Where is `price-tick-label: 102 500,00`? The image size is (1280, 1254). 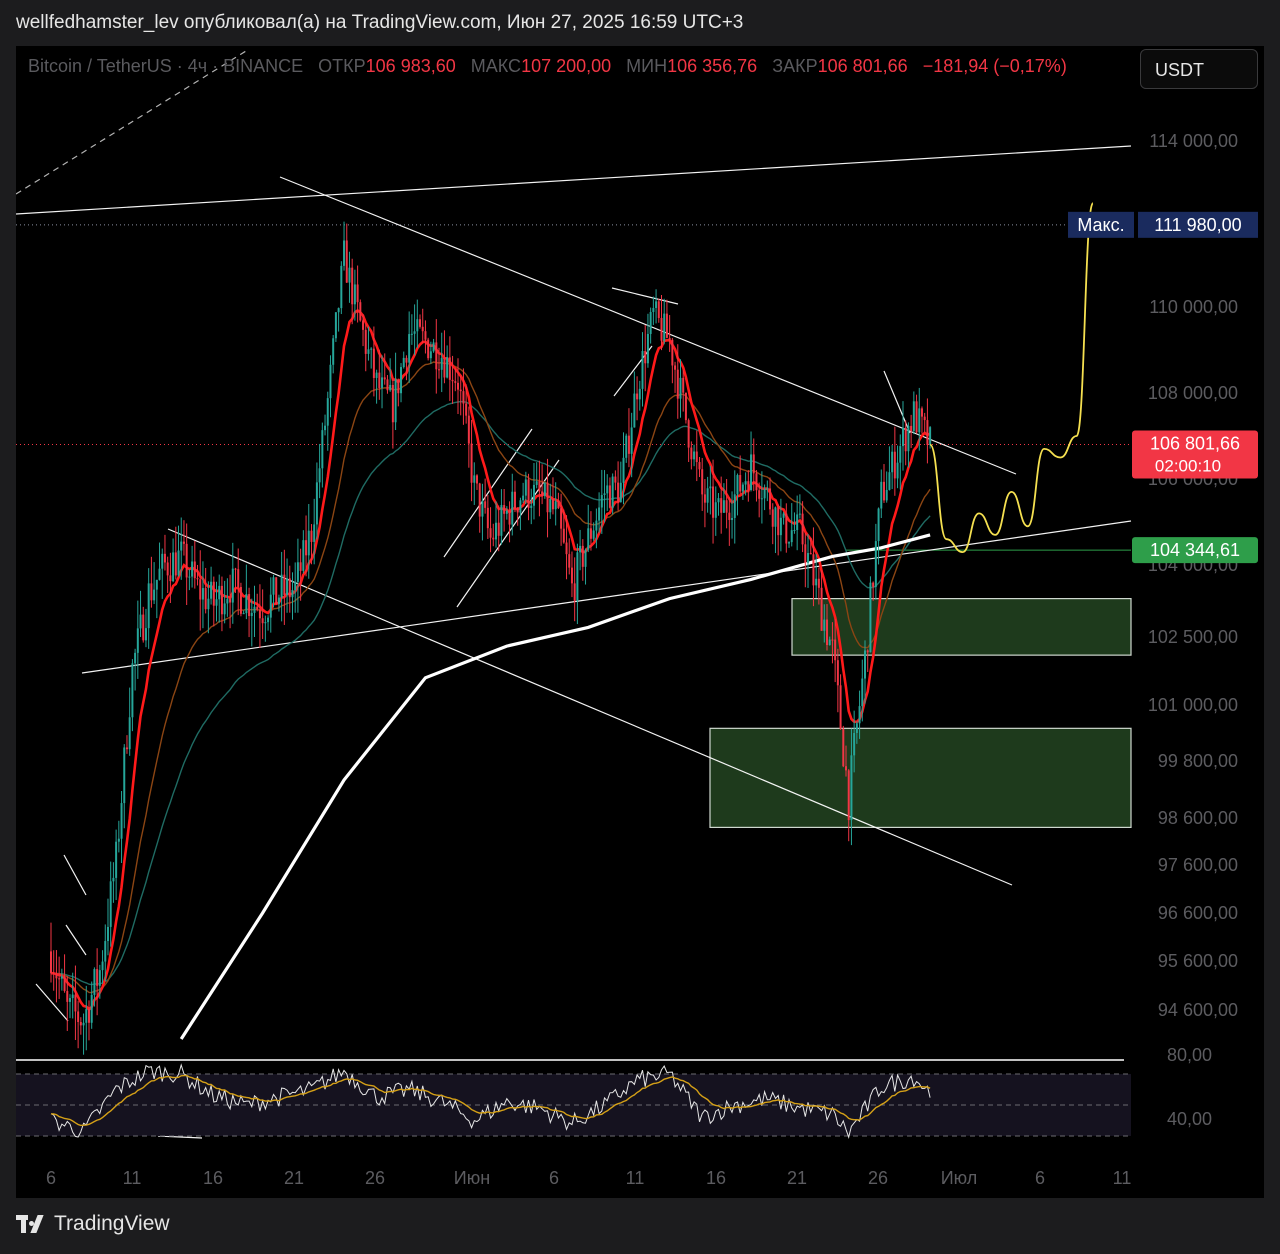
price-tick-label: 102 500,00 is located at coordinates (1193, 637).